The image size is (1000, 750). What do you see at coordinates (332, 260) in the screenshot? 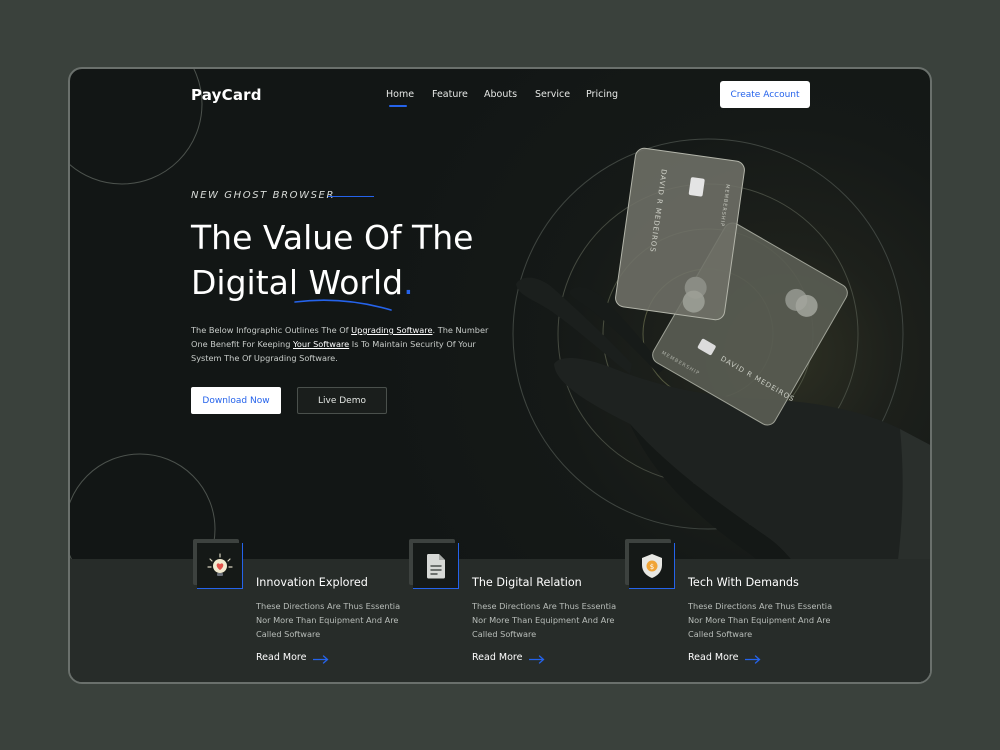
I see `hero-title: The Value Of The Digital World.` at bounding box center [332, 260].